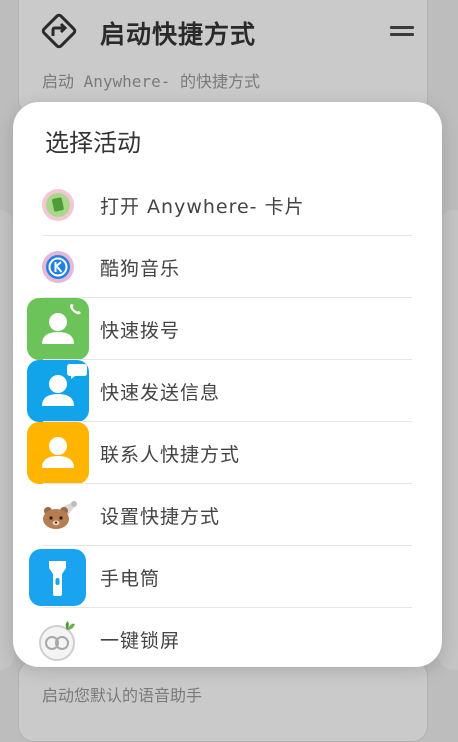 The width and height of the screenshot is (458, 742). What do you see at coordinates (57, 577) in the screenshot?
I see `flashlight-icon` at bounding box center [57, 577].